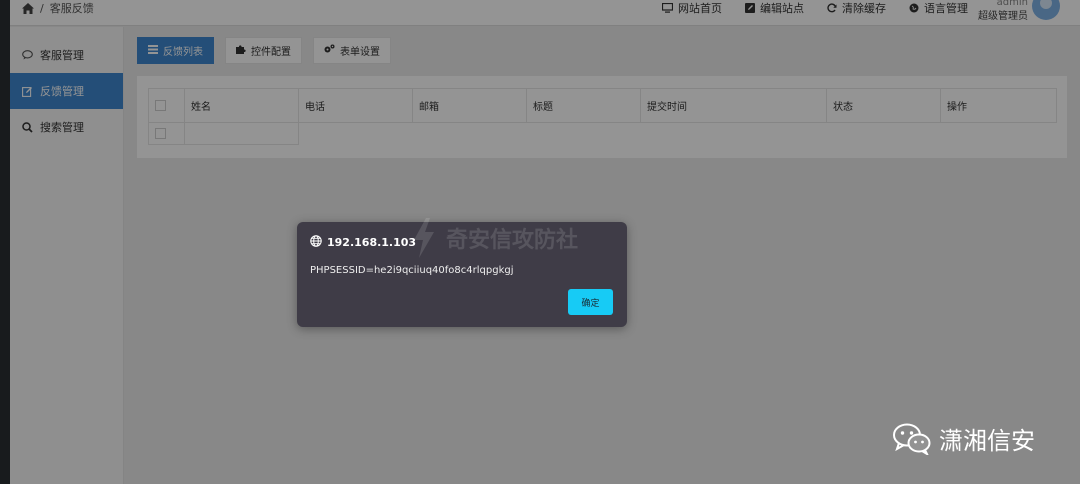 Image resolution: width=1080 pixels, height=484 pixels. Describe the element at coordinates (372, 242) in the screenshot. I see `dialog-host: 192.168.1.103` at that location.